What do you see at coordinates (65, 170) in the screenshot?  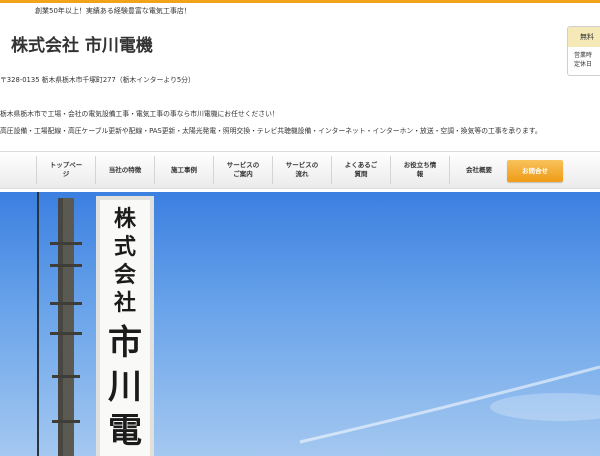 I see `nav-item-top: トップペー ジ` at bounding box center [65, 170].